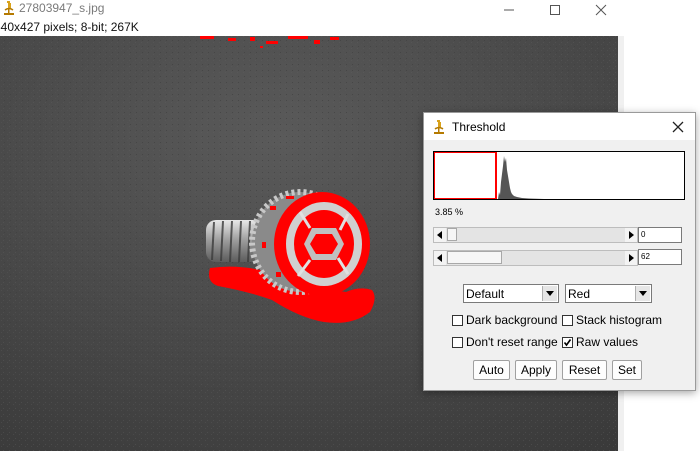 The image size is (700, 451). What do you see at coordinates (512, 320) in the screenshot?
I see `dark-background-label: Dark background` at bounding box center [512, 320].